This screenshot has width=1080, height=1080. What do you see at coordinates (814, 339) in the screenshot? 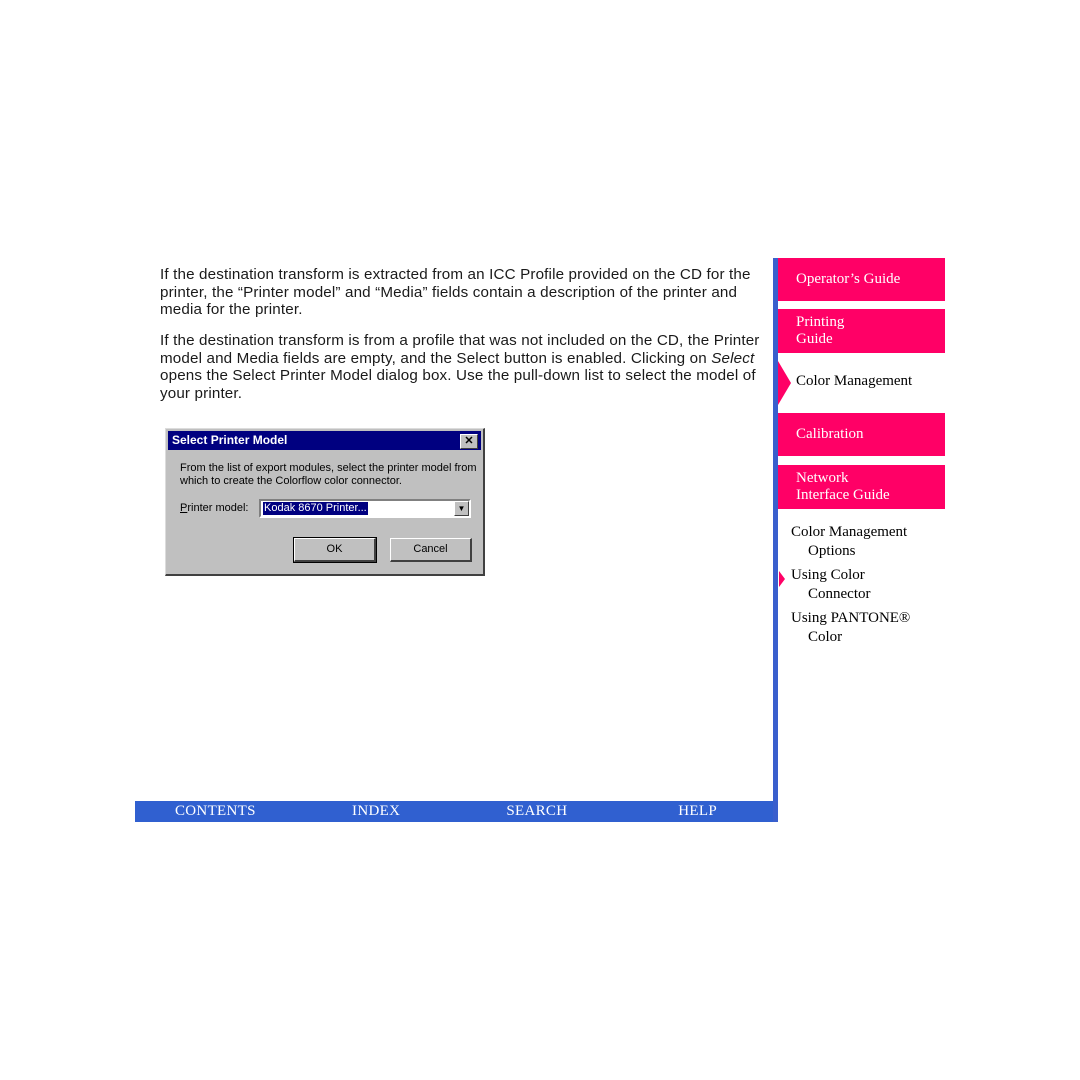
I see `nav-label: Guide` at bounding box center [814, 339].